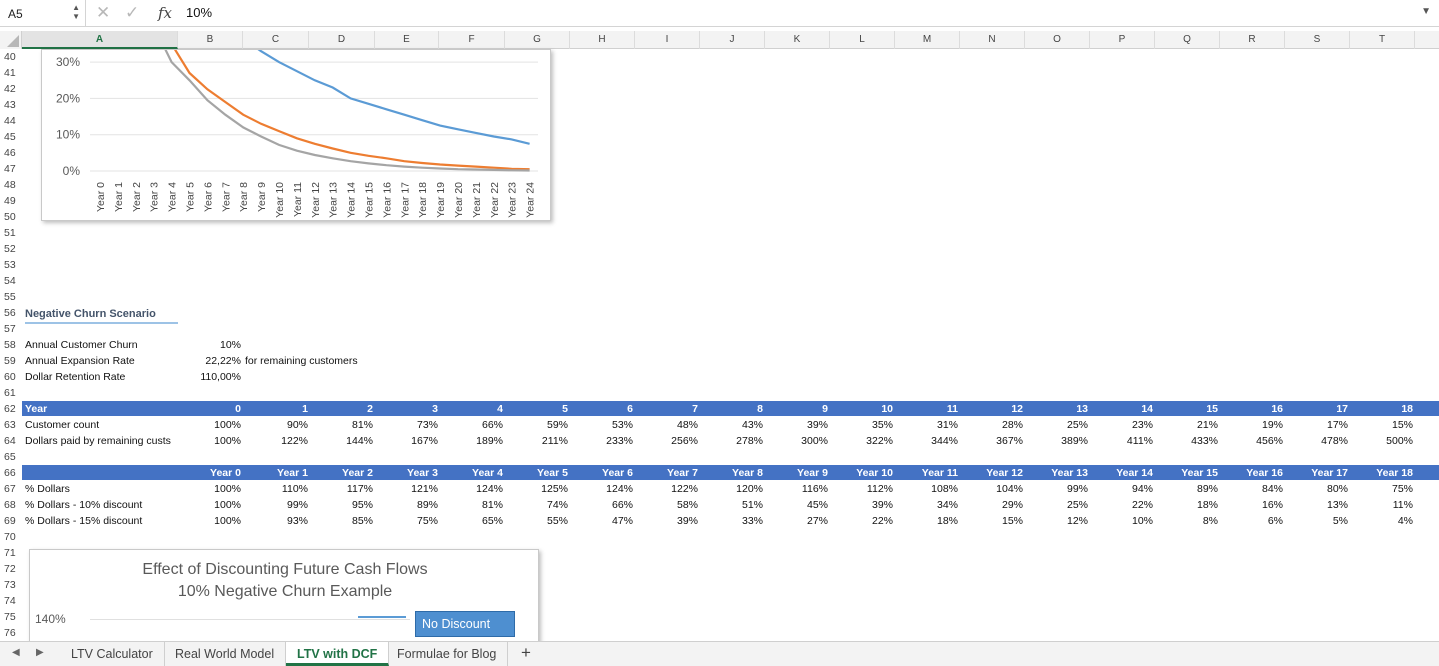 The image size is (1439, 666). Describe the element at coordinates (11, 345) in the screenshot. I see `row-header-58: 58` at that location.